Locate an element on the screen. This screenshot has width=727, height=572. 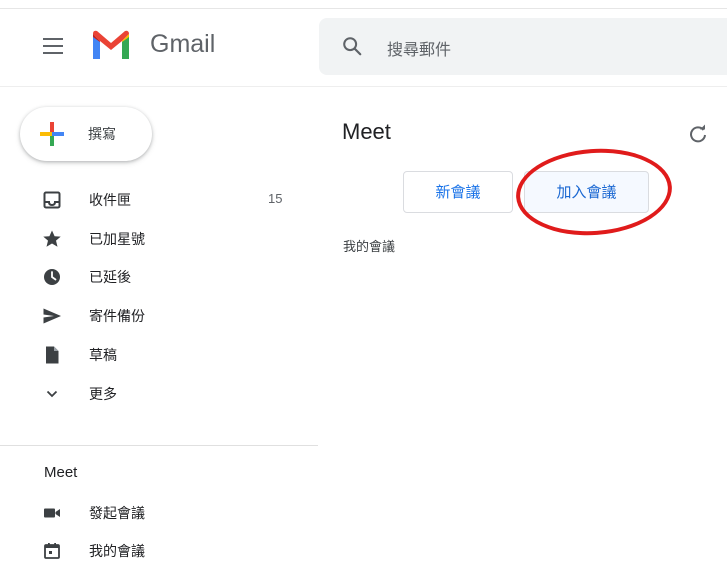
plus-icon is located at coordinates (52, 134).